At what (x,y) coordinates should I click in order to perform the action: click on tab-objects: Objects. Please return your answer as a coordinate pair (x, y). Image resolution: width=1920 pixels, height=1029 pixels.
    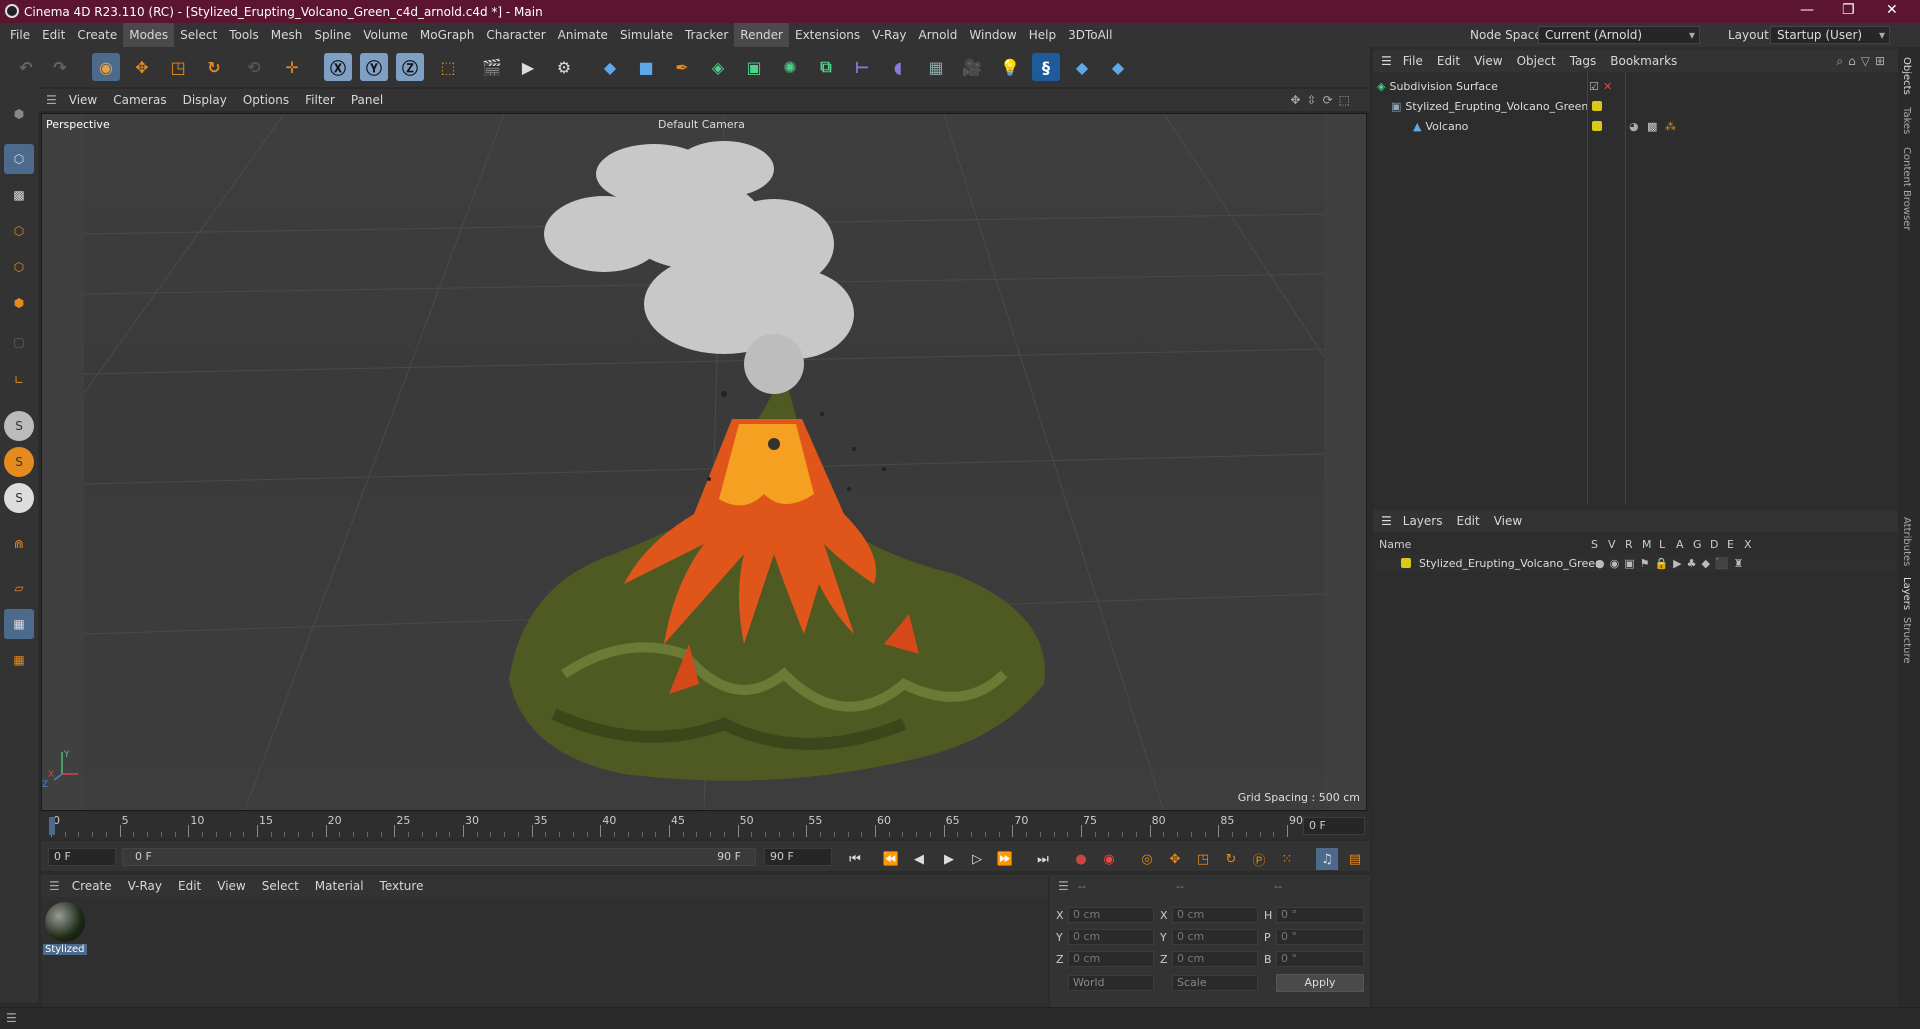
    Looking at the image, I should click on (1906, 76).